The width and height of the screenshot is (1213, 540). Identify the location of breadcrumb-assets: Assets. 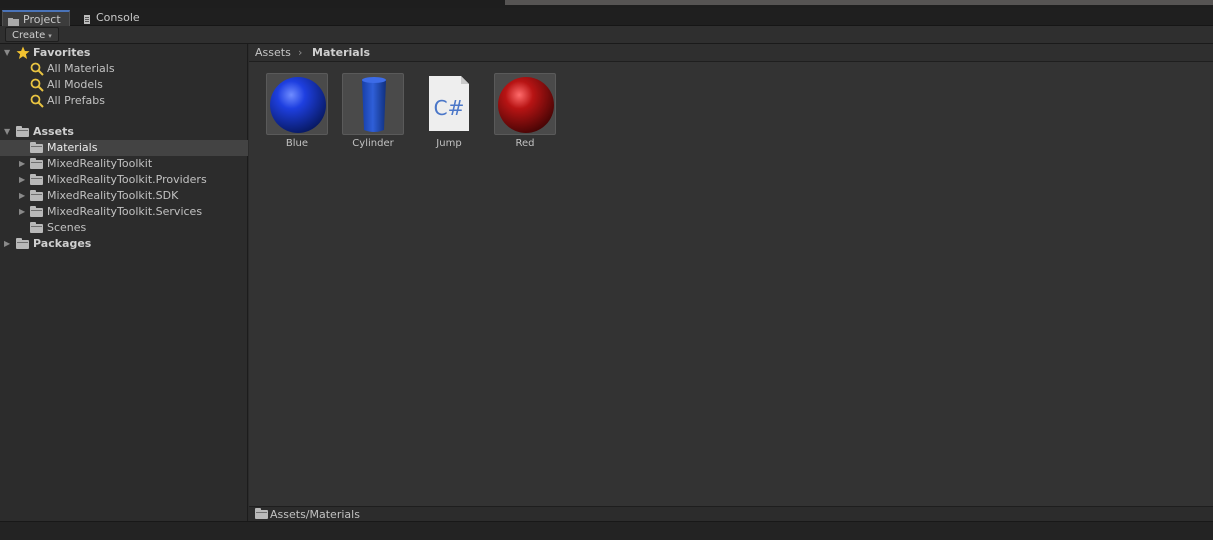
(273, 52).